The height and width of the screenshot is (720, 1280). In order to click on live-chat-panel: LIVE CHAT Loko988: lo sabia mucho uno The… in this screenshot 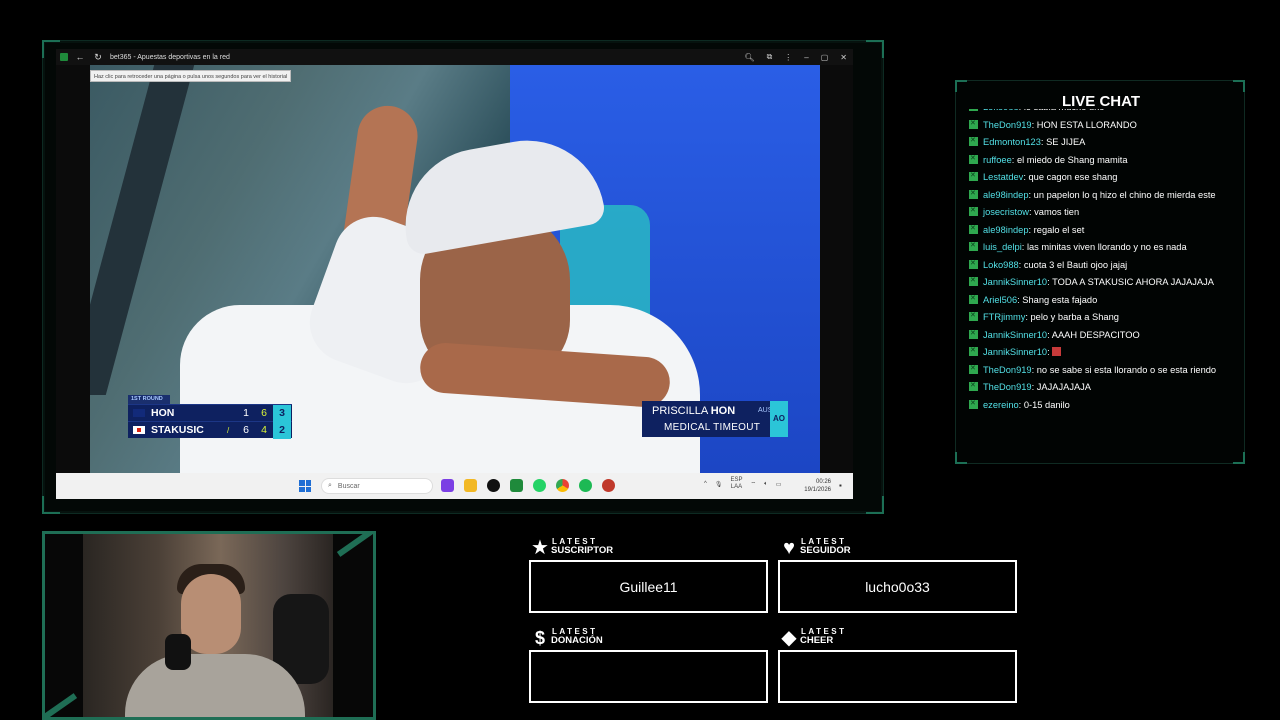, I will do `click(1100, 272)`.